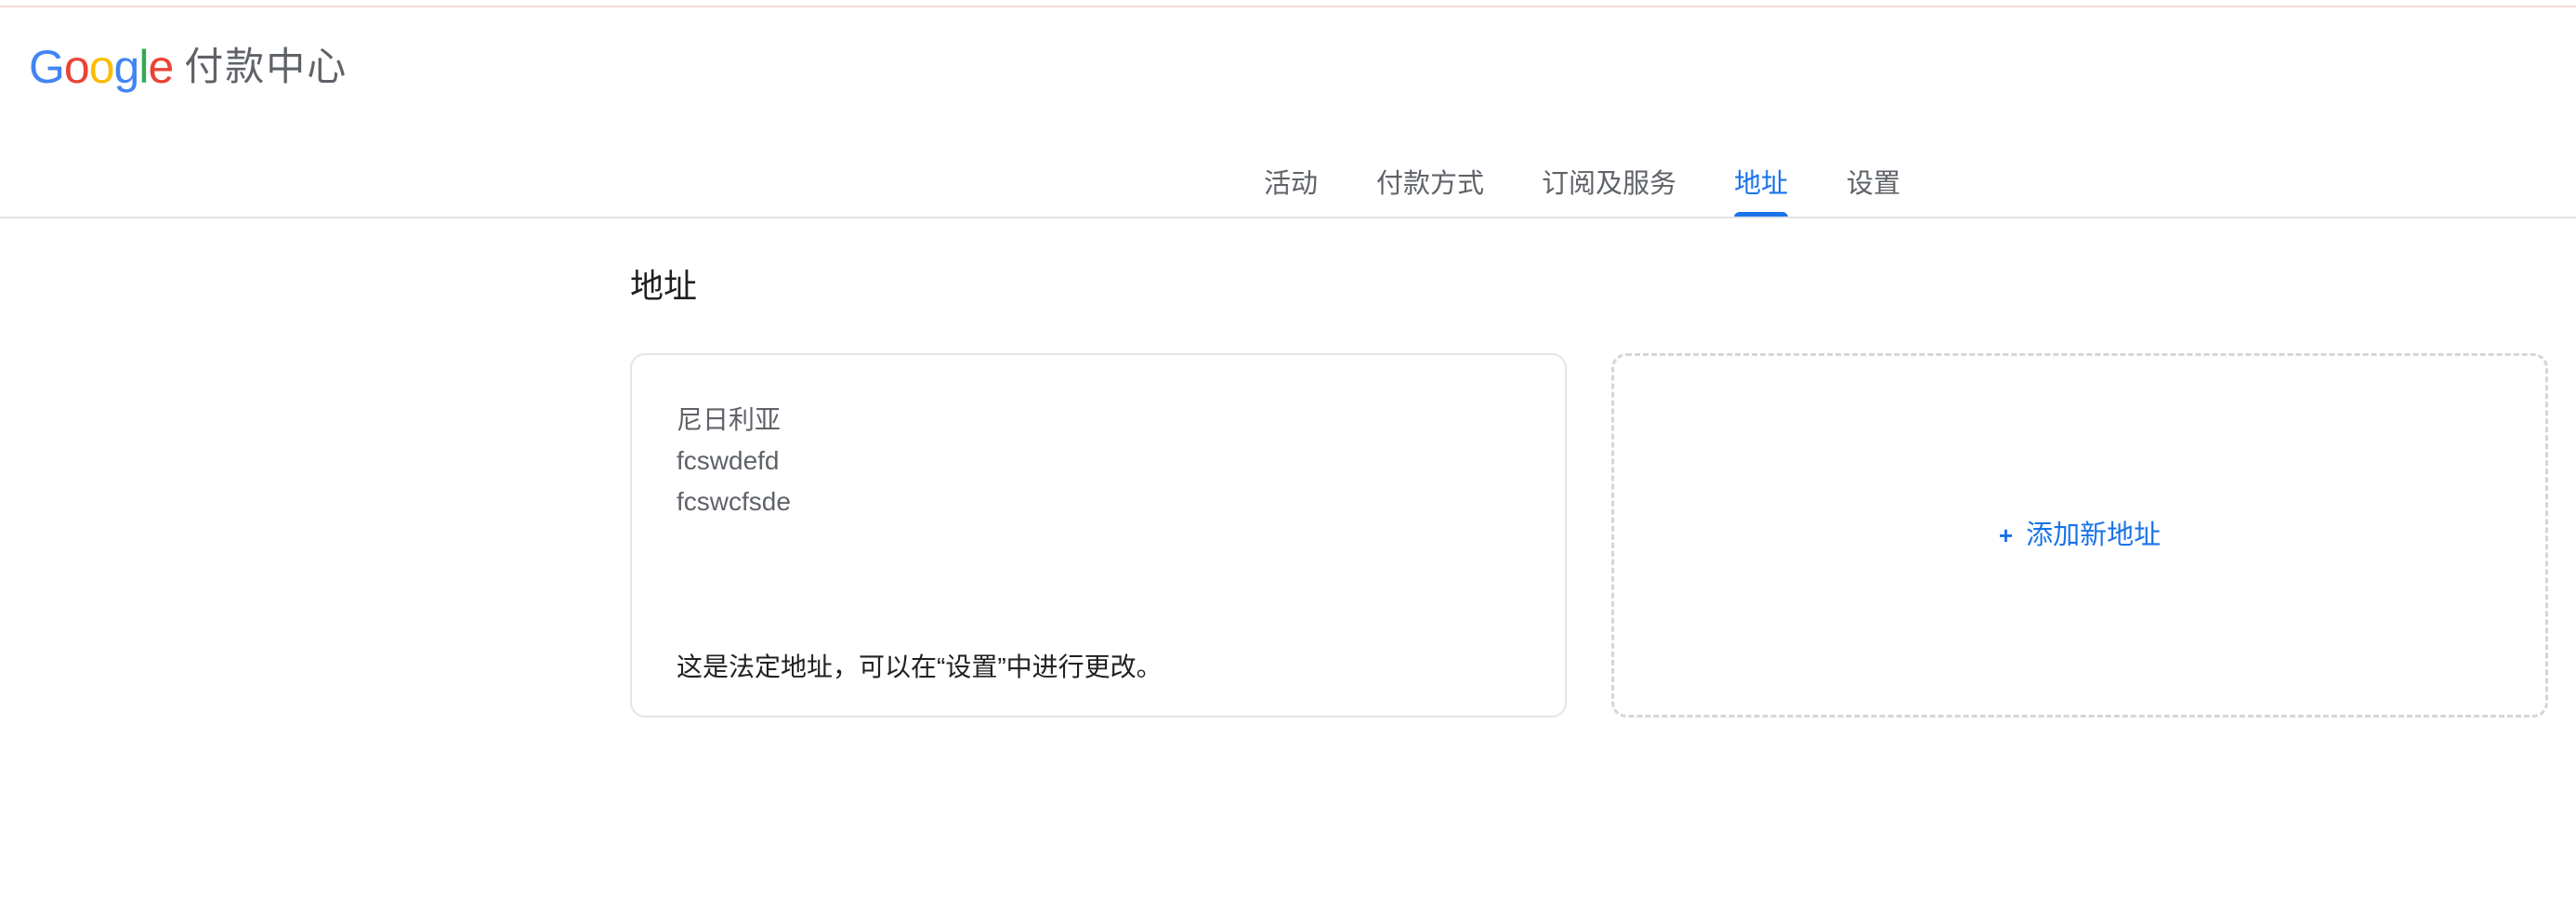 This screenshot has width=2576, height=909. I want to click on google-logo: Google, so click(101, 67).